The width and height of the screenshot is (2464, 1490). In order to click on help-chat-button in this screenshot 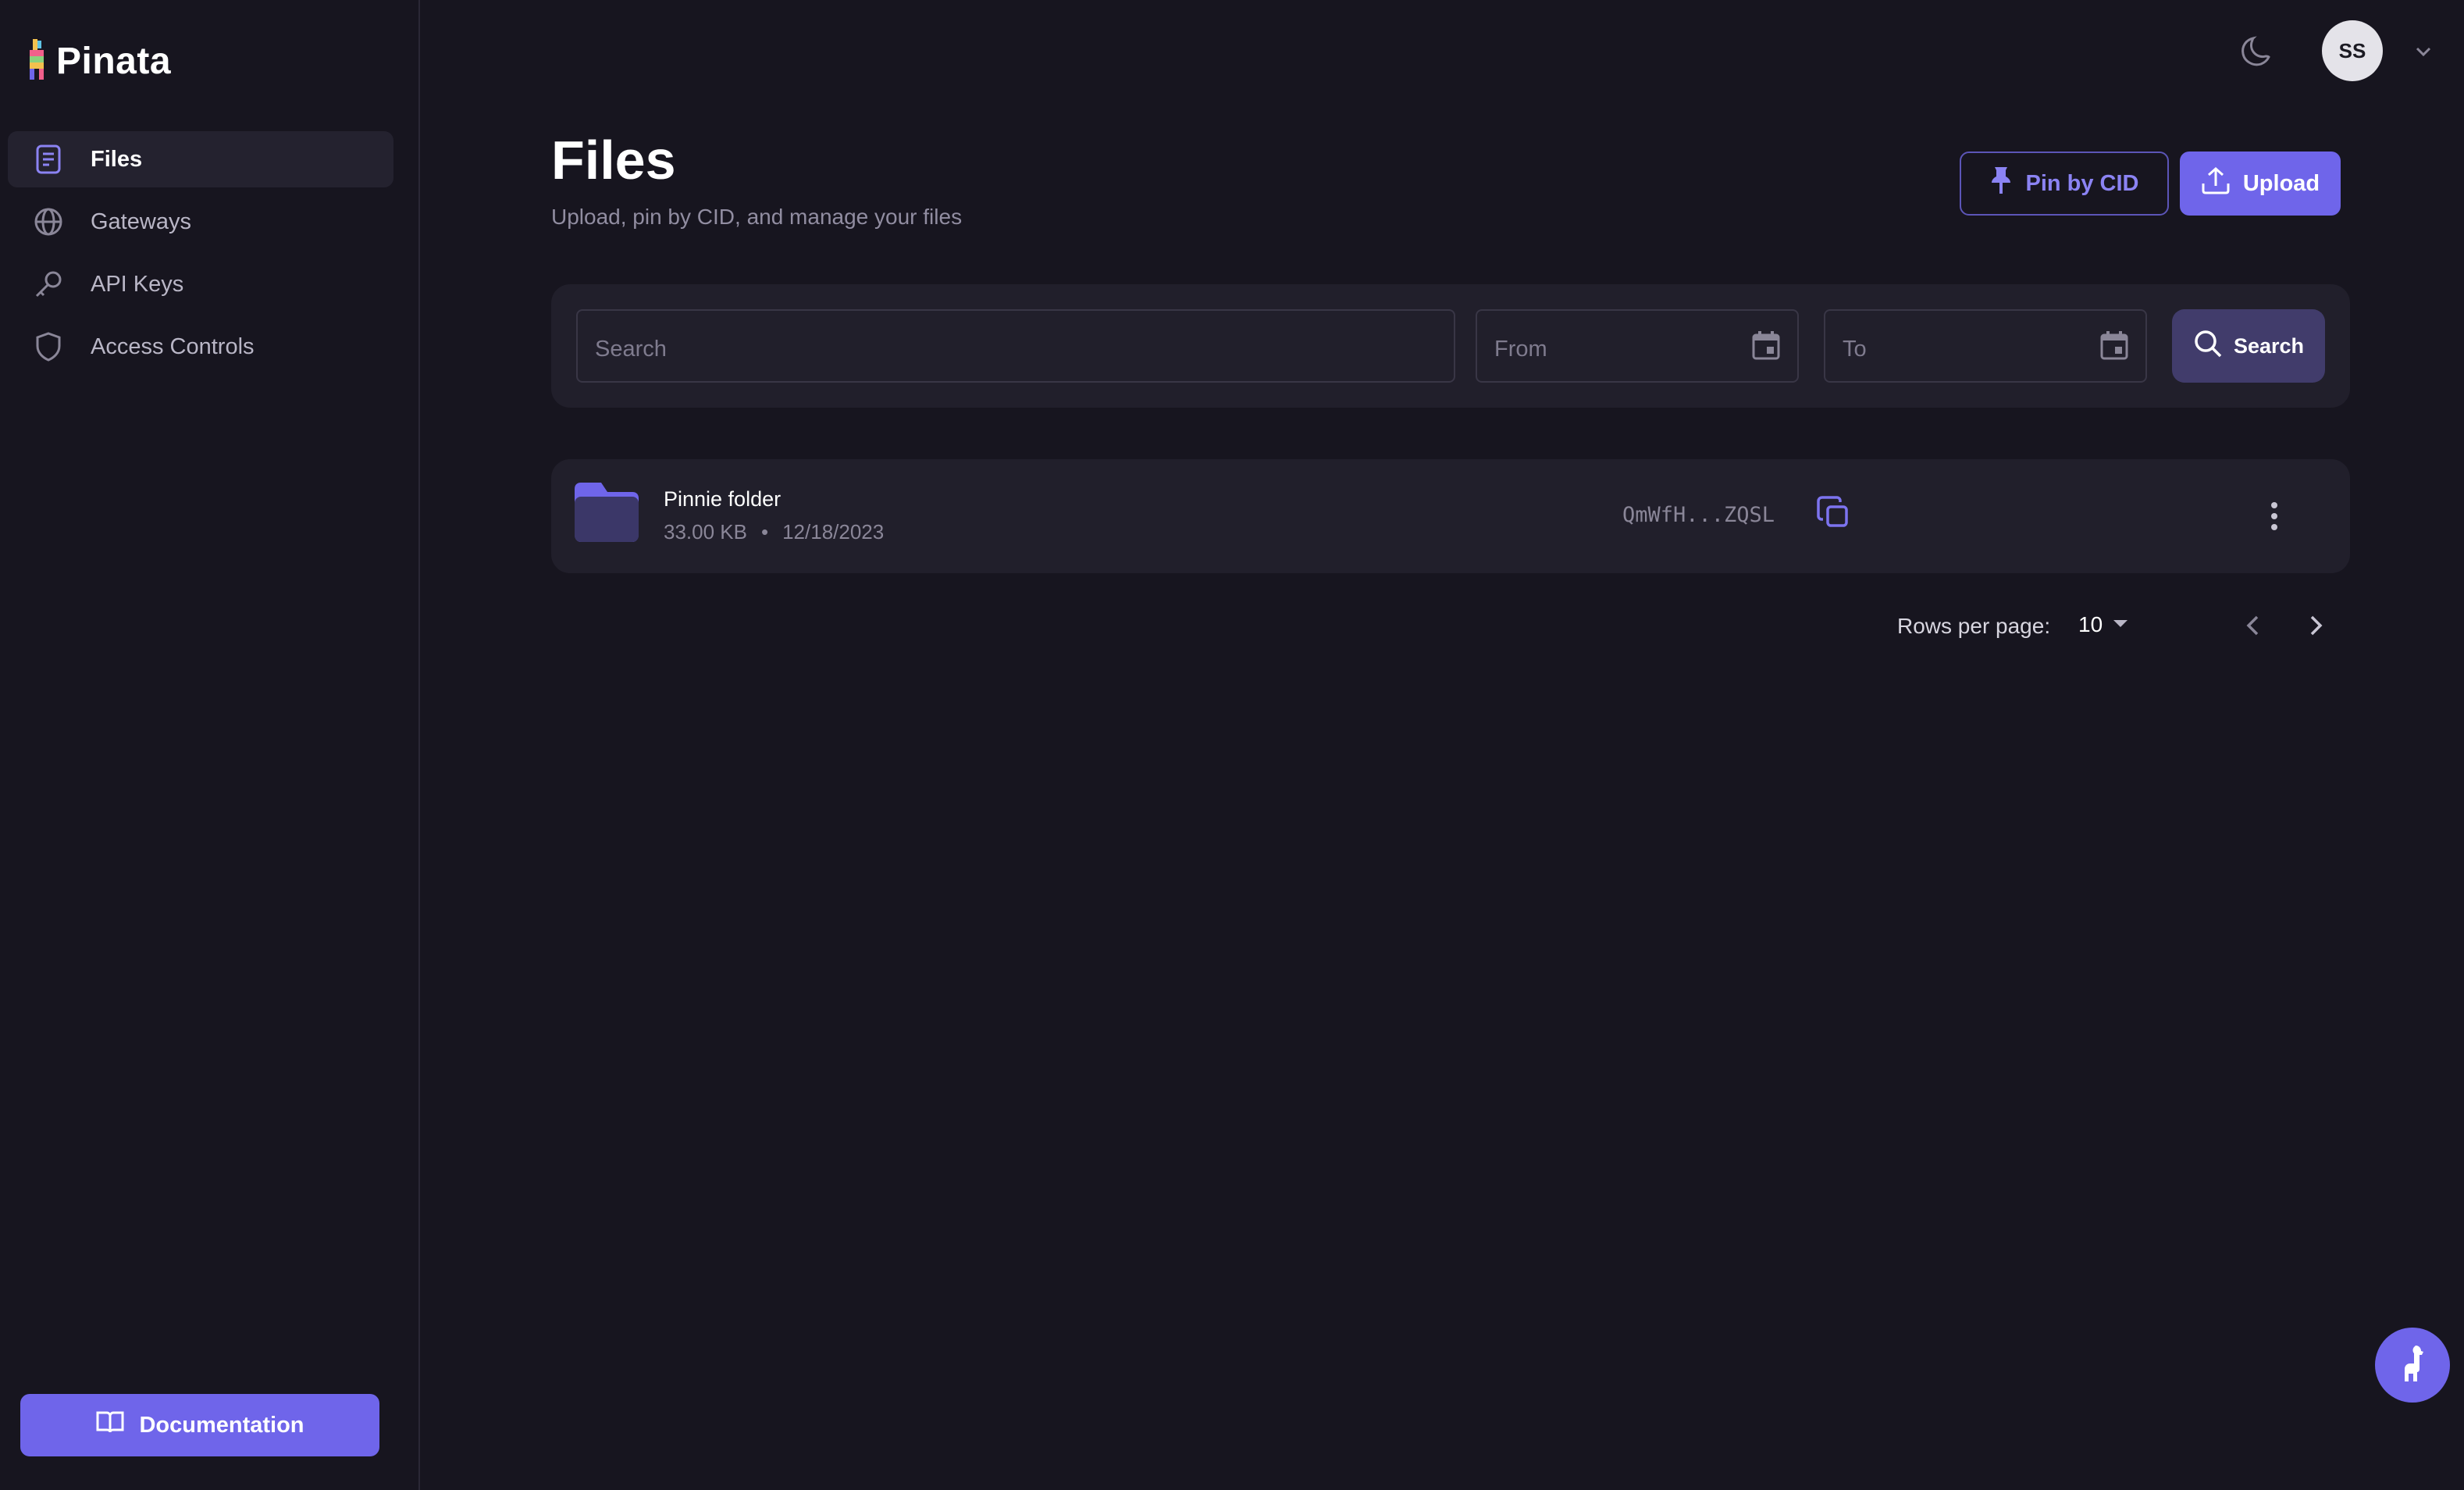, I will do `click(2412, 1366)`.